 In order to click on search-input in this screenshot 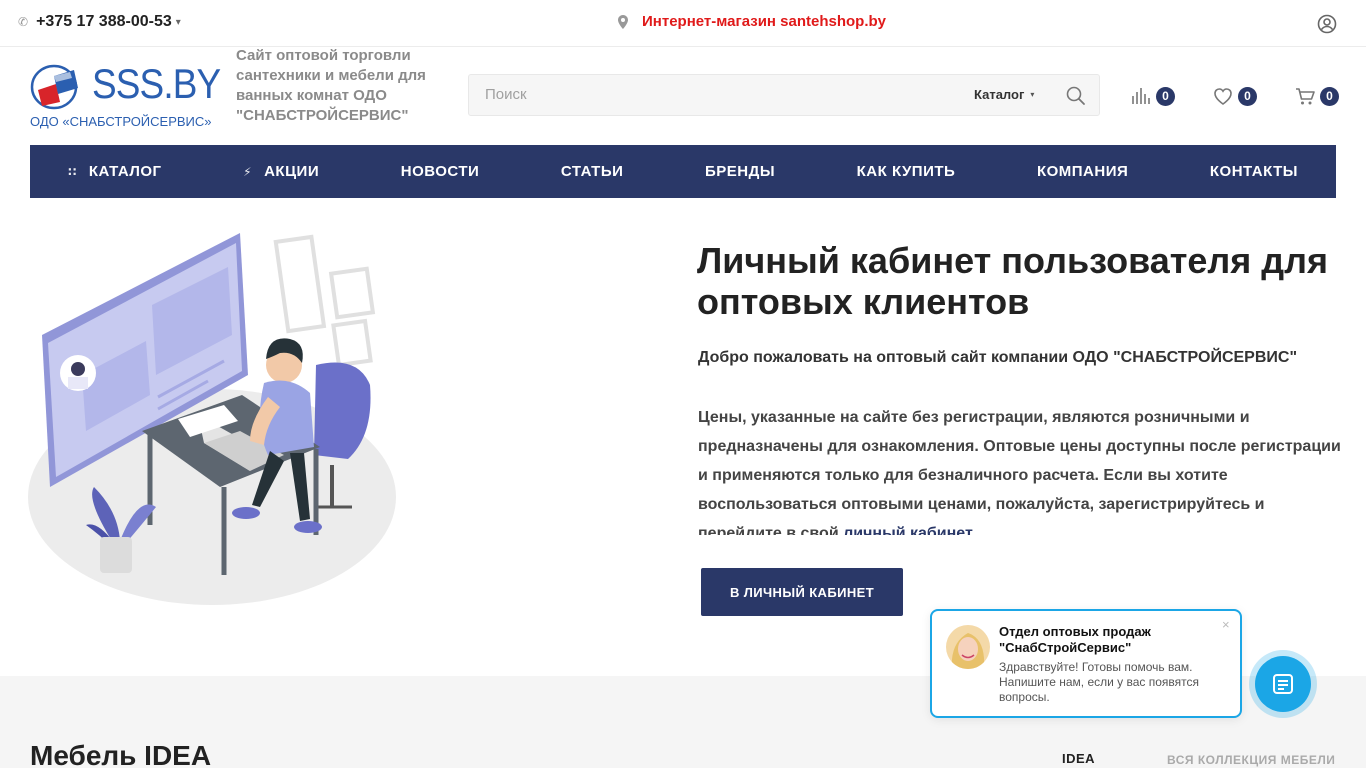, I will do `click(715, 94)`.